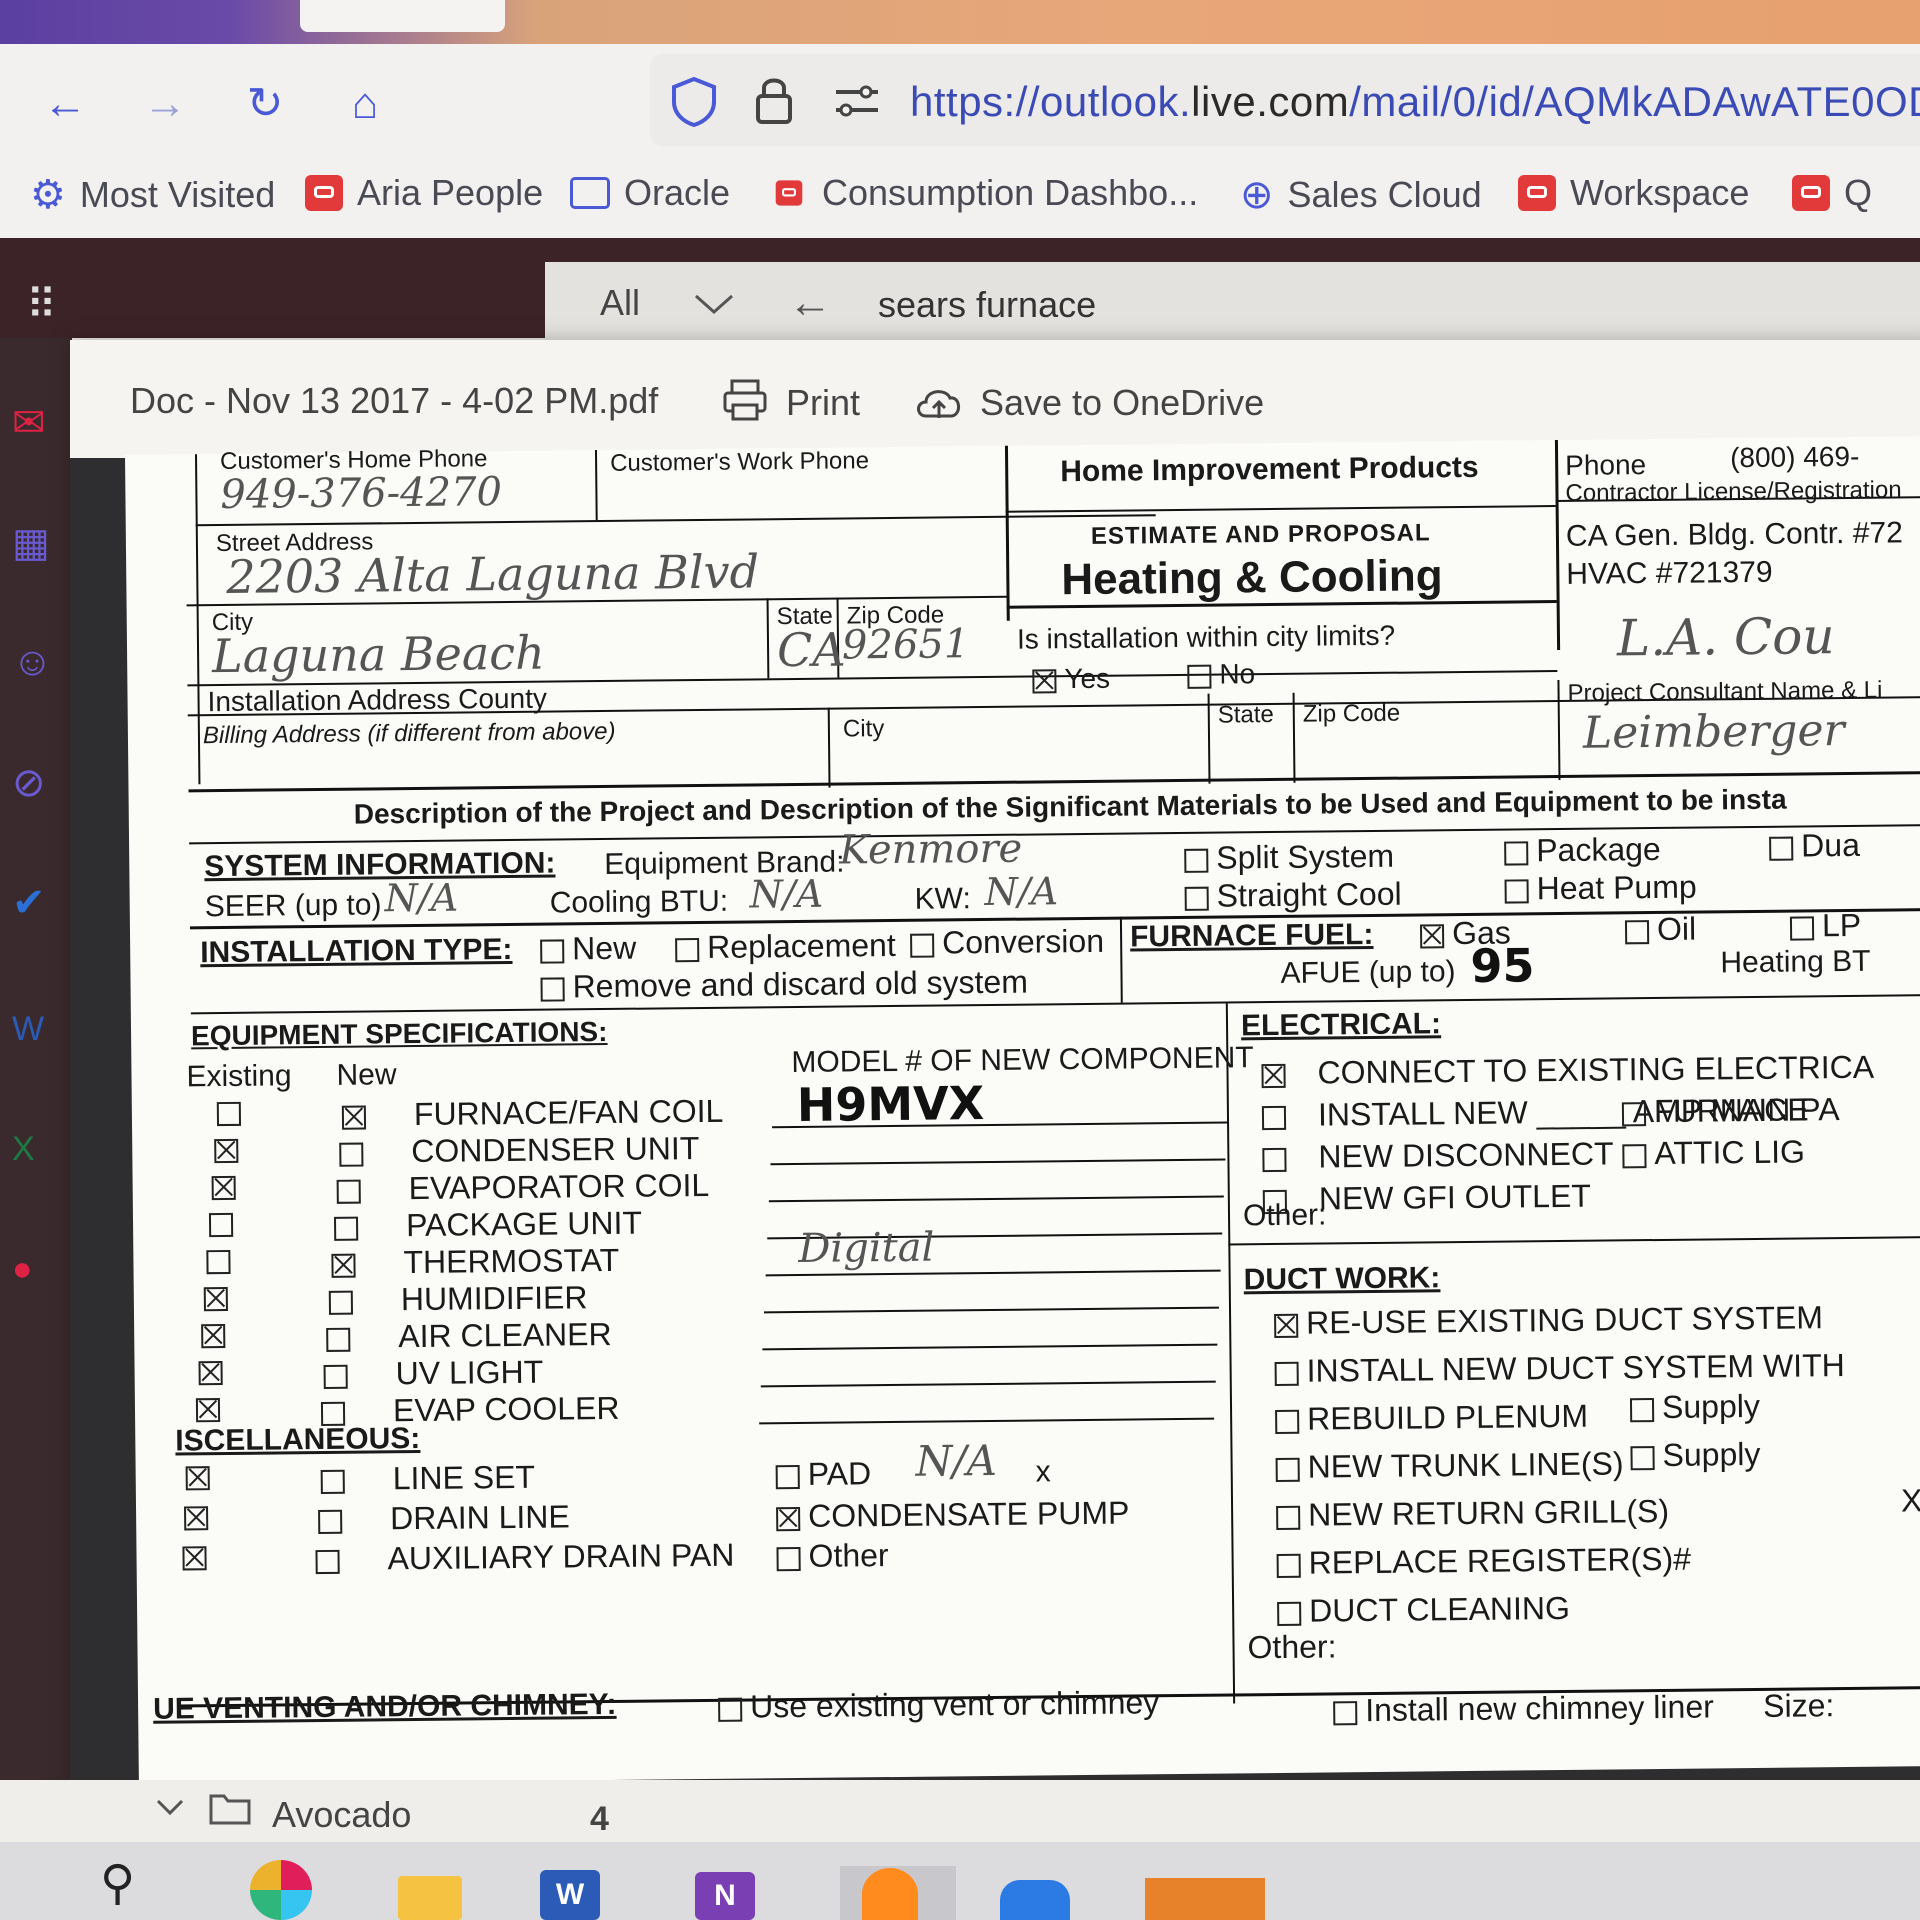  What do you see at coordinates (1361, 195) in the screenshot?
I see `bookmark-sales-cloud: ⊕ Sales Cloud` at bounding box center [1361, 195].